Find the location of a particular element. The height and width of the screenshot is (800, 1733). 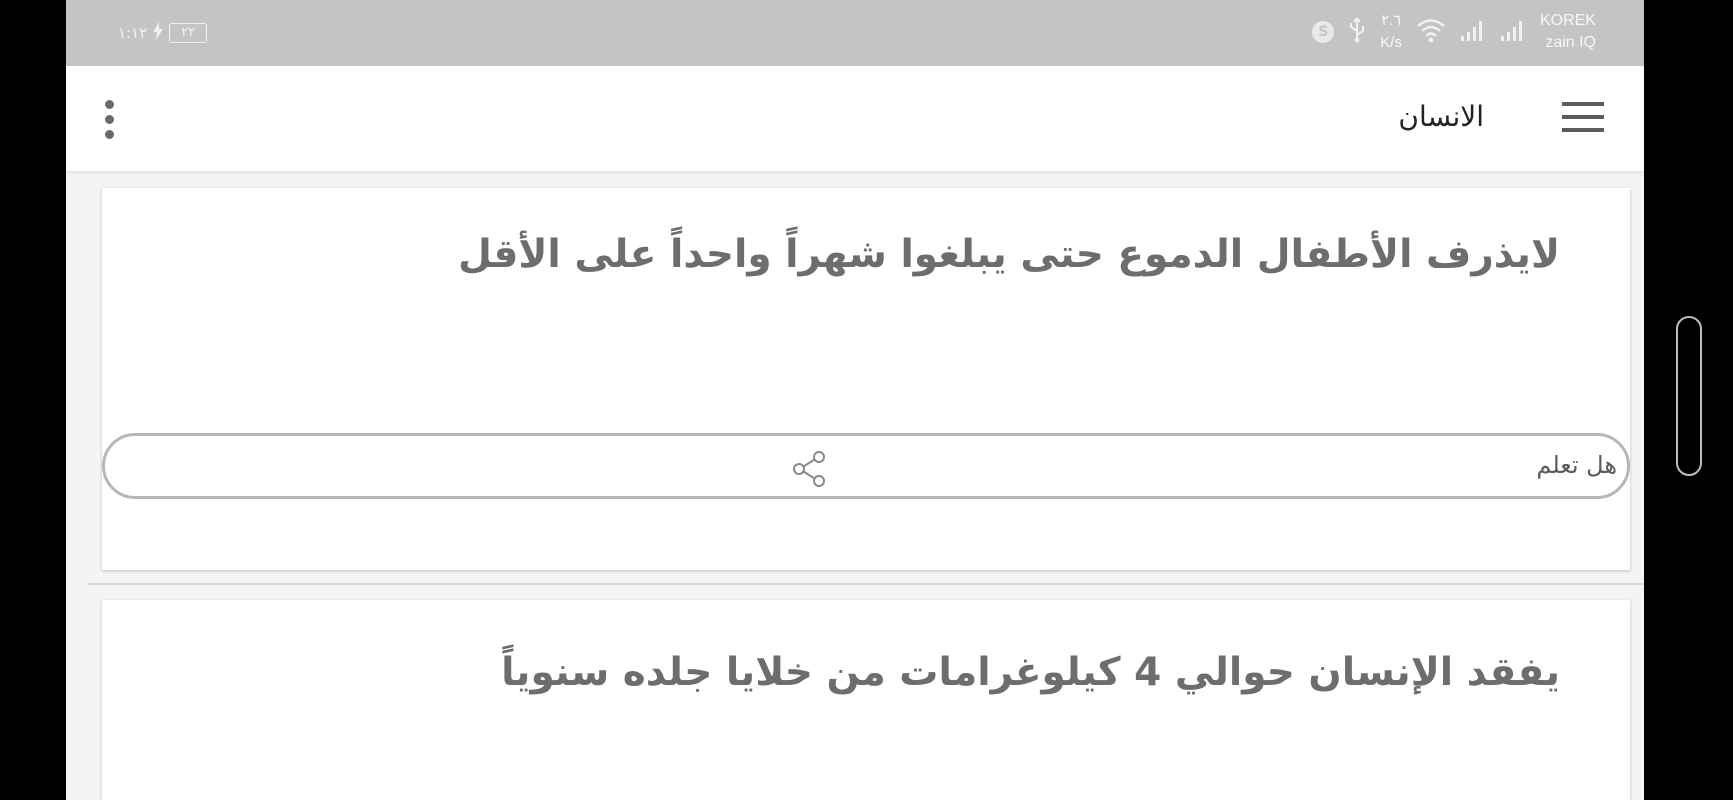

skype-icon: S is located at coordinates (1323, 32).